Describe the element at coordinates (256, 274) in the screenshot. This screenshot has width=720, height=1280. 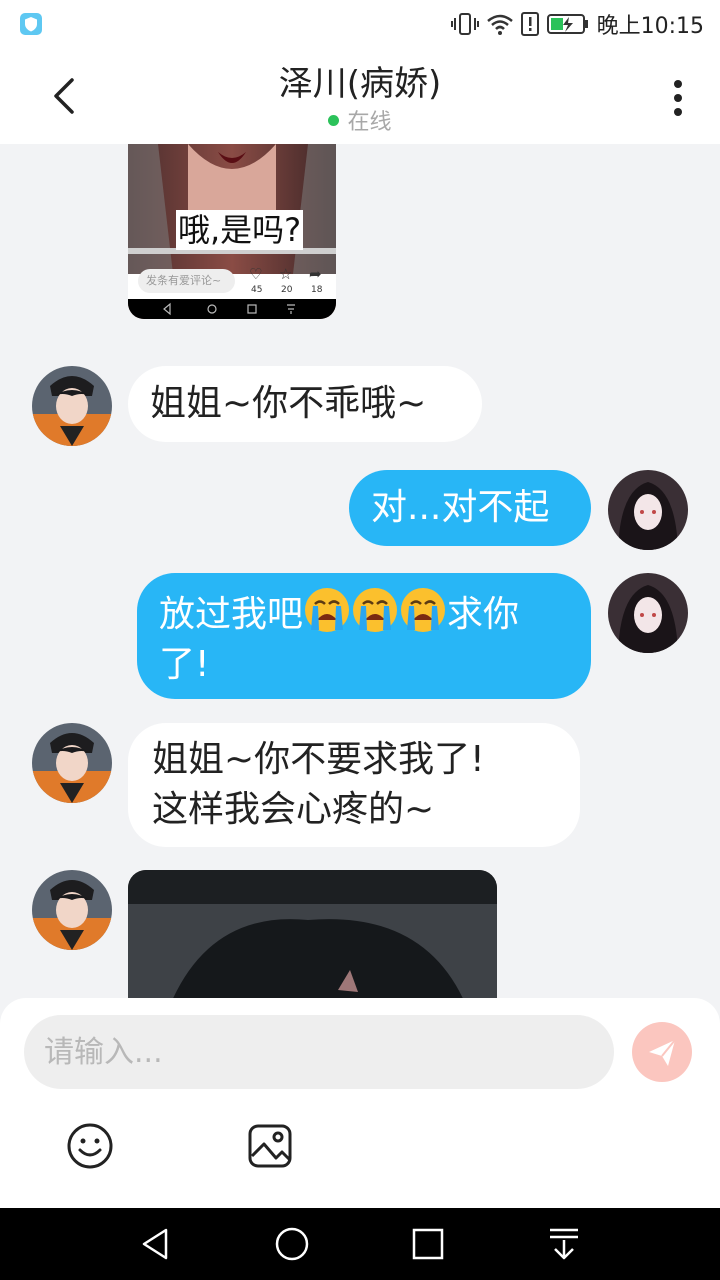
I see `heart-icon: ♡` at that location.